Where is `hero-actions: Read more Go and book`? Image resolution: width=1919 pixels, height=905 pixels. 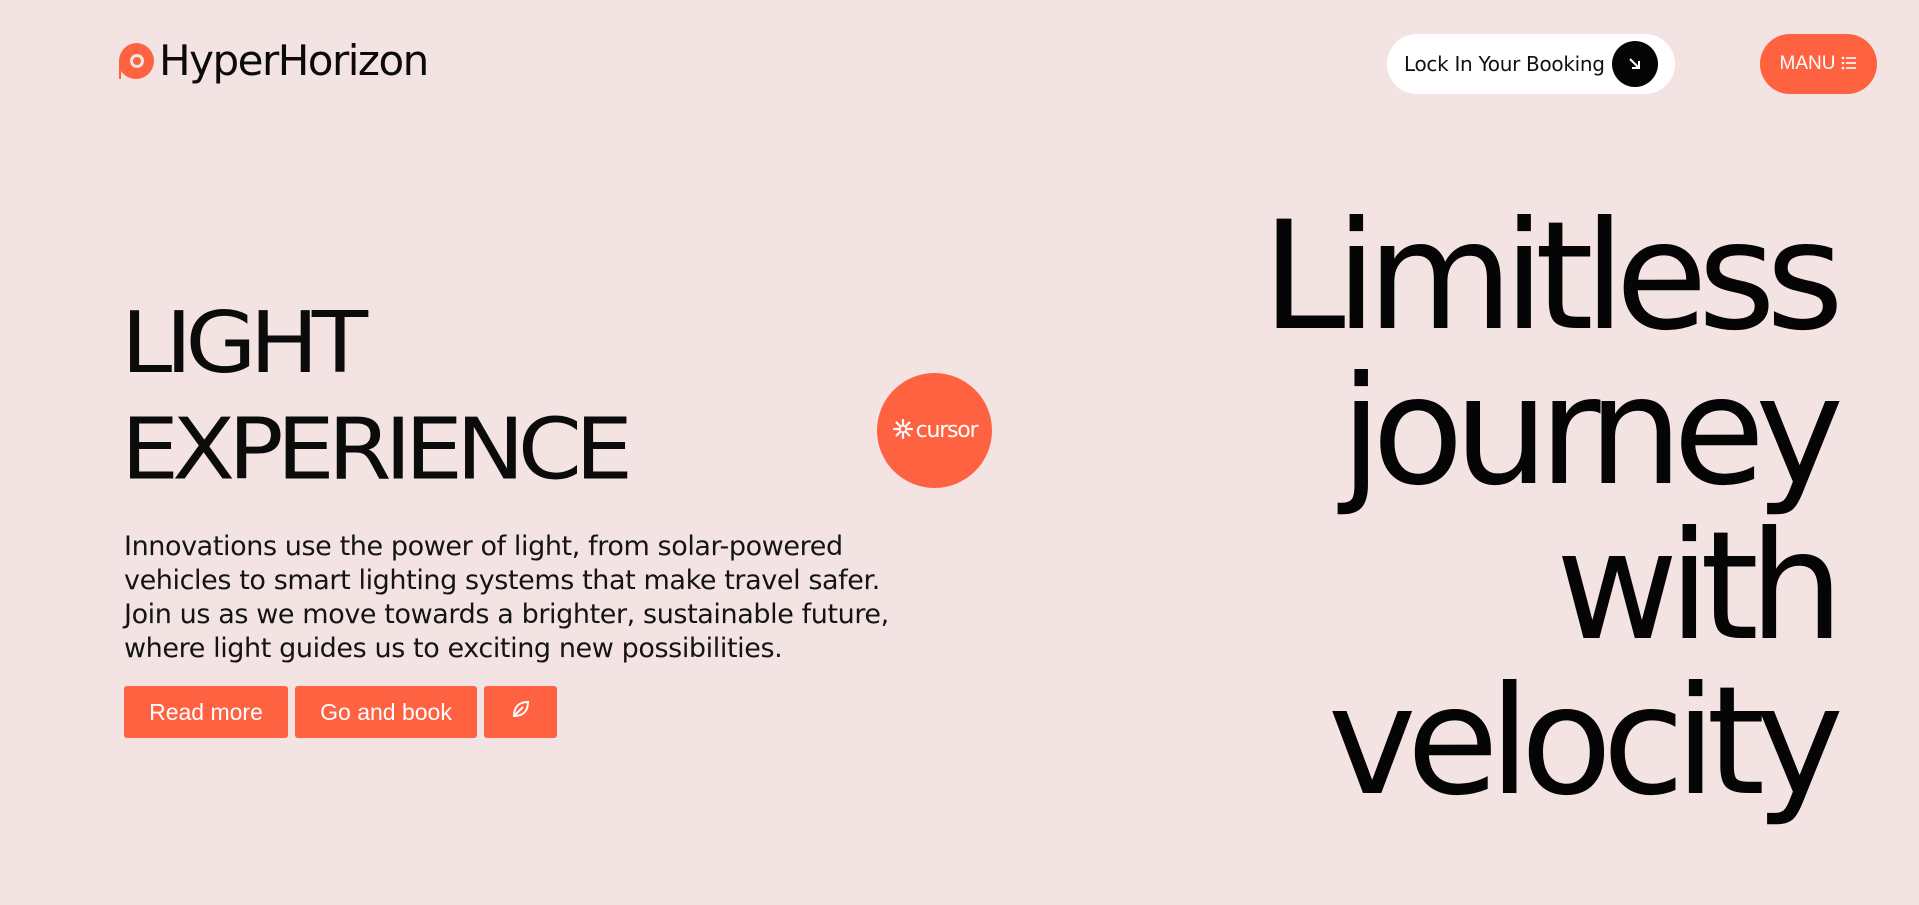 hero-actions: Read more Go and book is located at coordinates (340, 712).